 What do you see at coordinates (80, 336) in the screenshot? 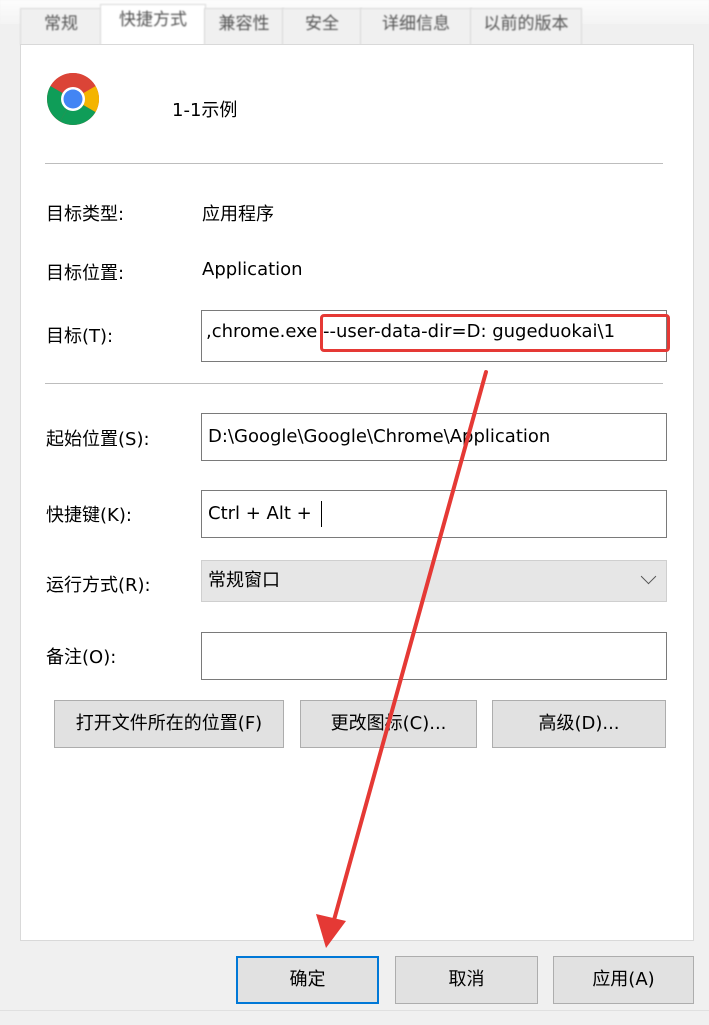
I see `target-label: 目标(T):` at bounding box center [80, 336].